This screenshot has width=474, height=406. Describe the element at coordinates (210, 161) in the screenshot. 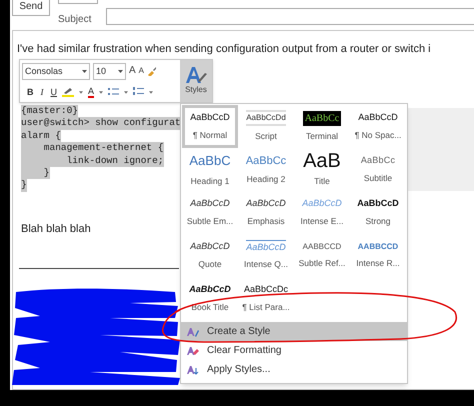

I see `style-sample: AaBbC` at that location.